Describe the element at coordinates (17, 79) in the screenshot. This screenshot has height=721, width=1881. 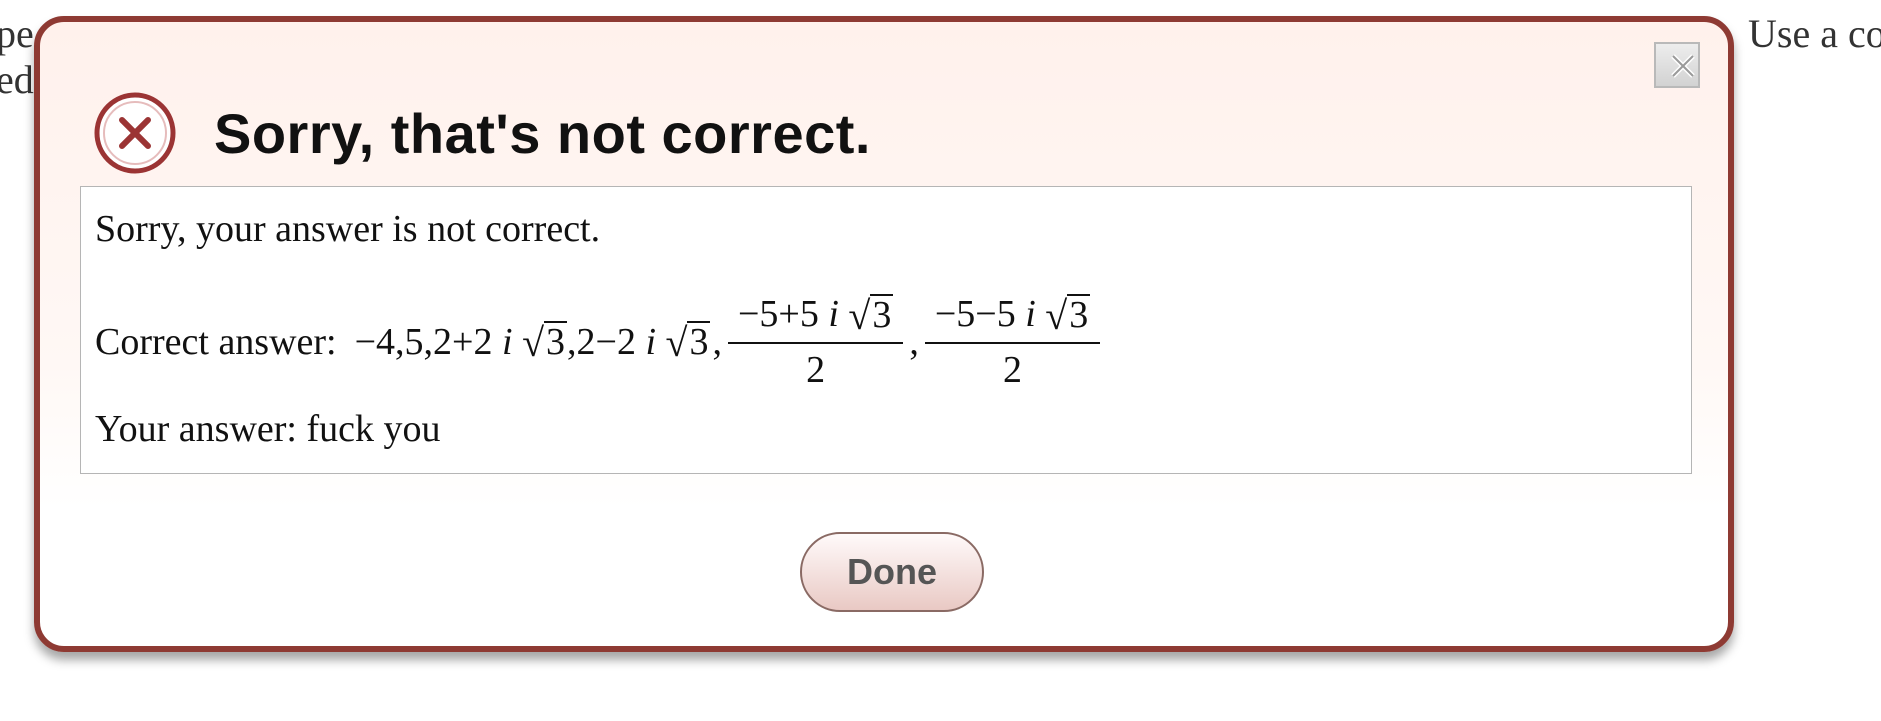
I see `background-text: ed` at that location.